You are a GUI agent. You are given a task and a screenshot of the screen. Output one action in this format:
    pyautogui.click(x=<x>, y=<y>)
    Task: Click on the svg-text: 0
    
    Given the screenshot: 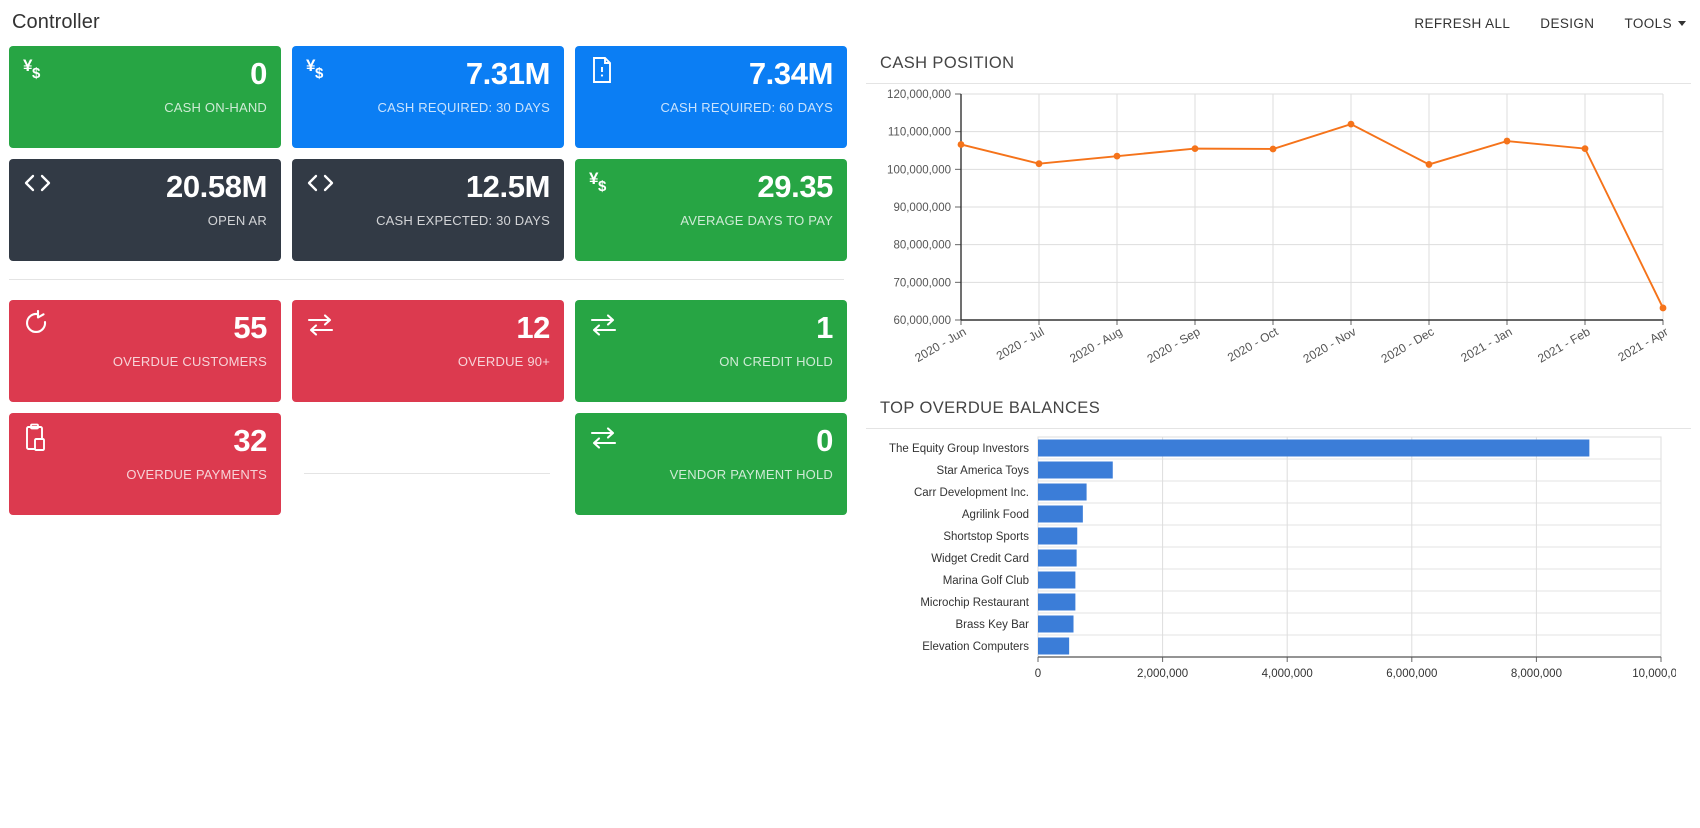 What is the action you would take?
    pyautogui.click(x=1038, y=674)
    